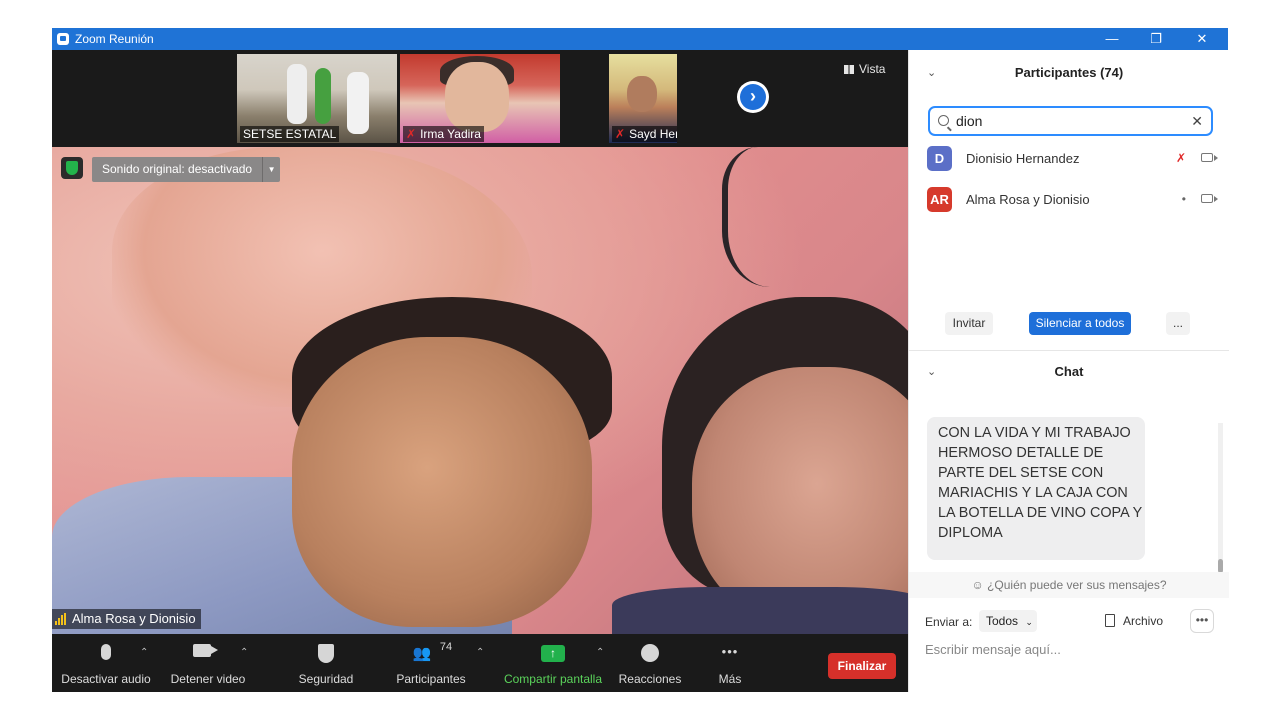  I want to click on mute-audio-button: ⌃ Desactivar audio, so click(106, 663).